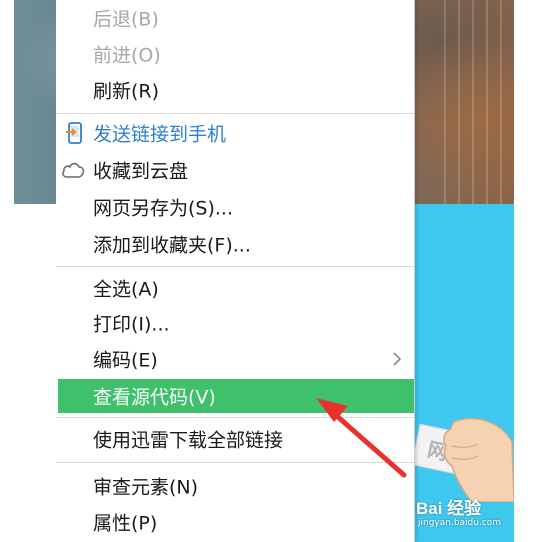 Image resolution: width=542 pixels, height=542 pixels. What do you see at coordinates (235, 18) in the screenshot?
I see `menu-item-back: 后退(B)` at bounding box center [235, 18].